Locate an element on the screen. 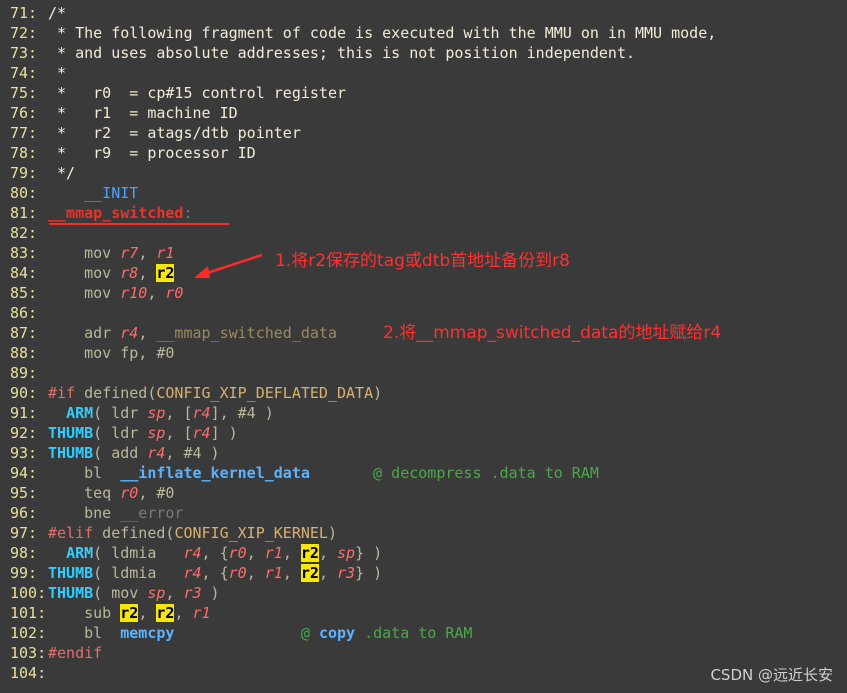  line-number: 90: is located at coordinates (24, 393).